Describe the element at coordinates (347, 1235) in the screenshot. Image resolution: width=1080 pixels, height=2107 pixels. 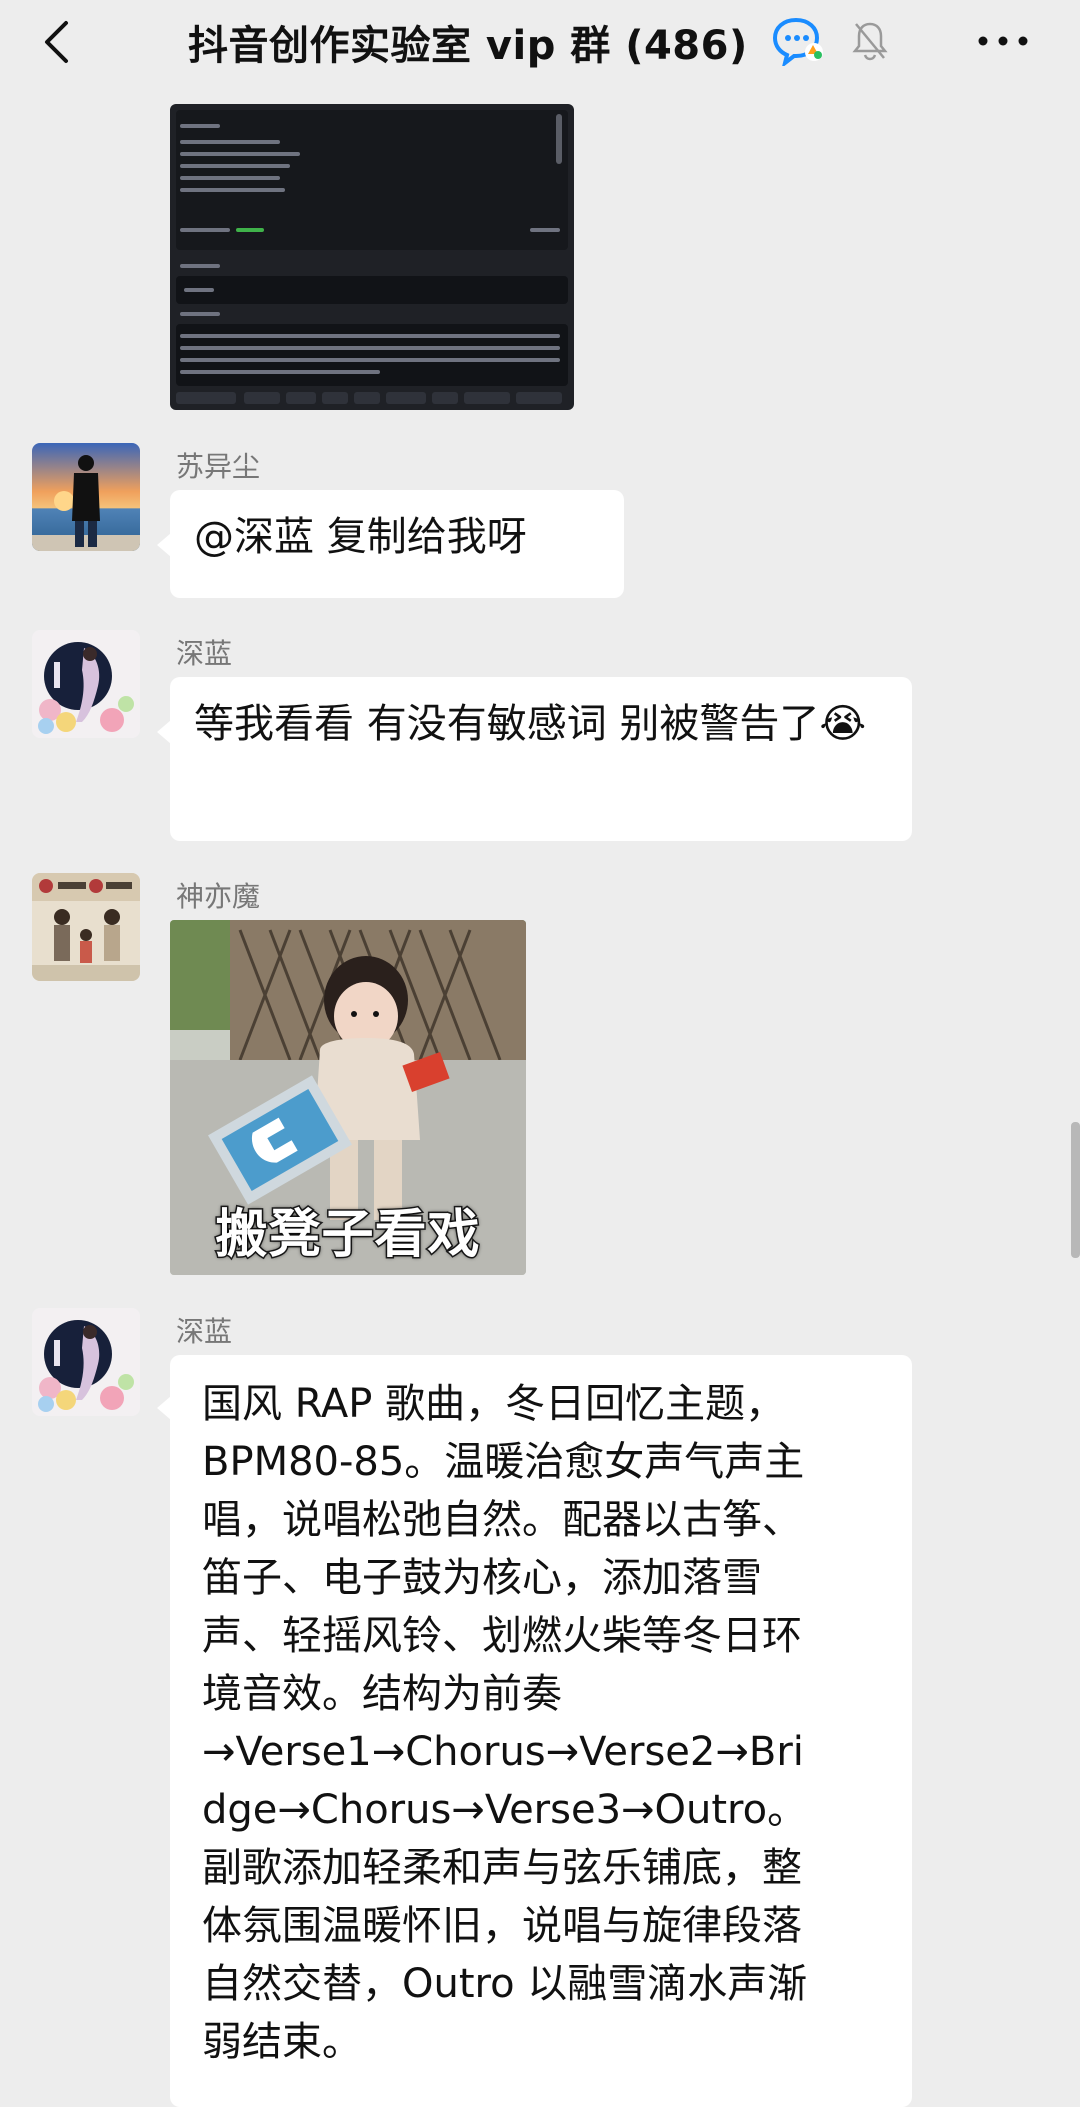
I see `sticker-caption: 搬凳子看戏` at that location.